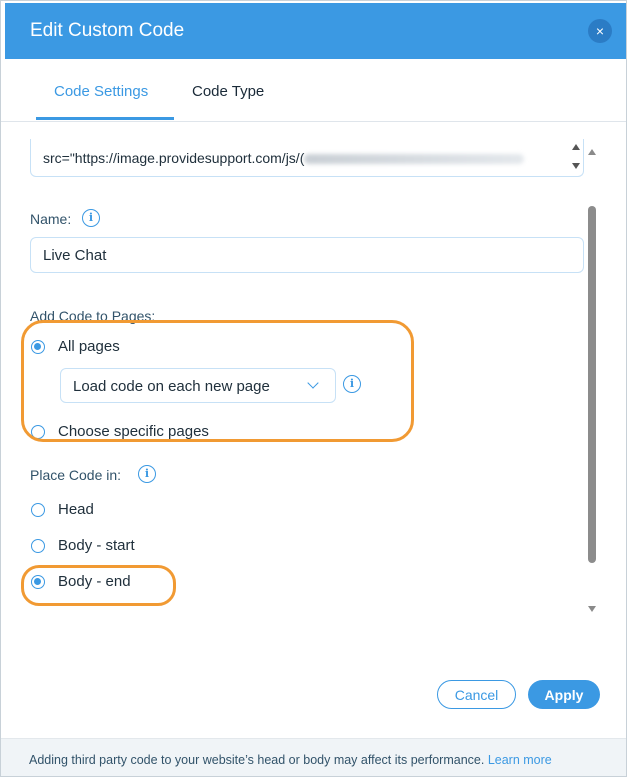 The height and width of the screenshot is (779, 629). What do you see at coordinates (313, 90) in the screenshot?
I see `tab-bar: Code Settings Code Type` at bounding box center [313, 90].